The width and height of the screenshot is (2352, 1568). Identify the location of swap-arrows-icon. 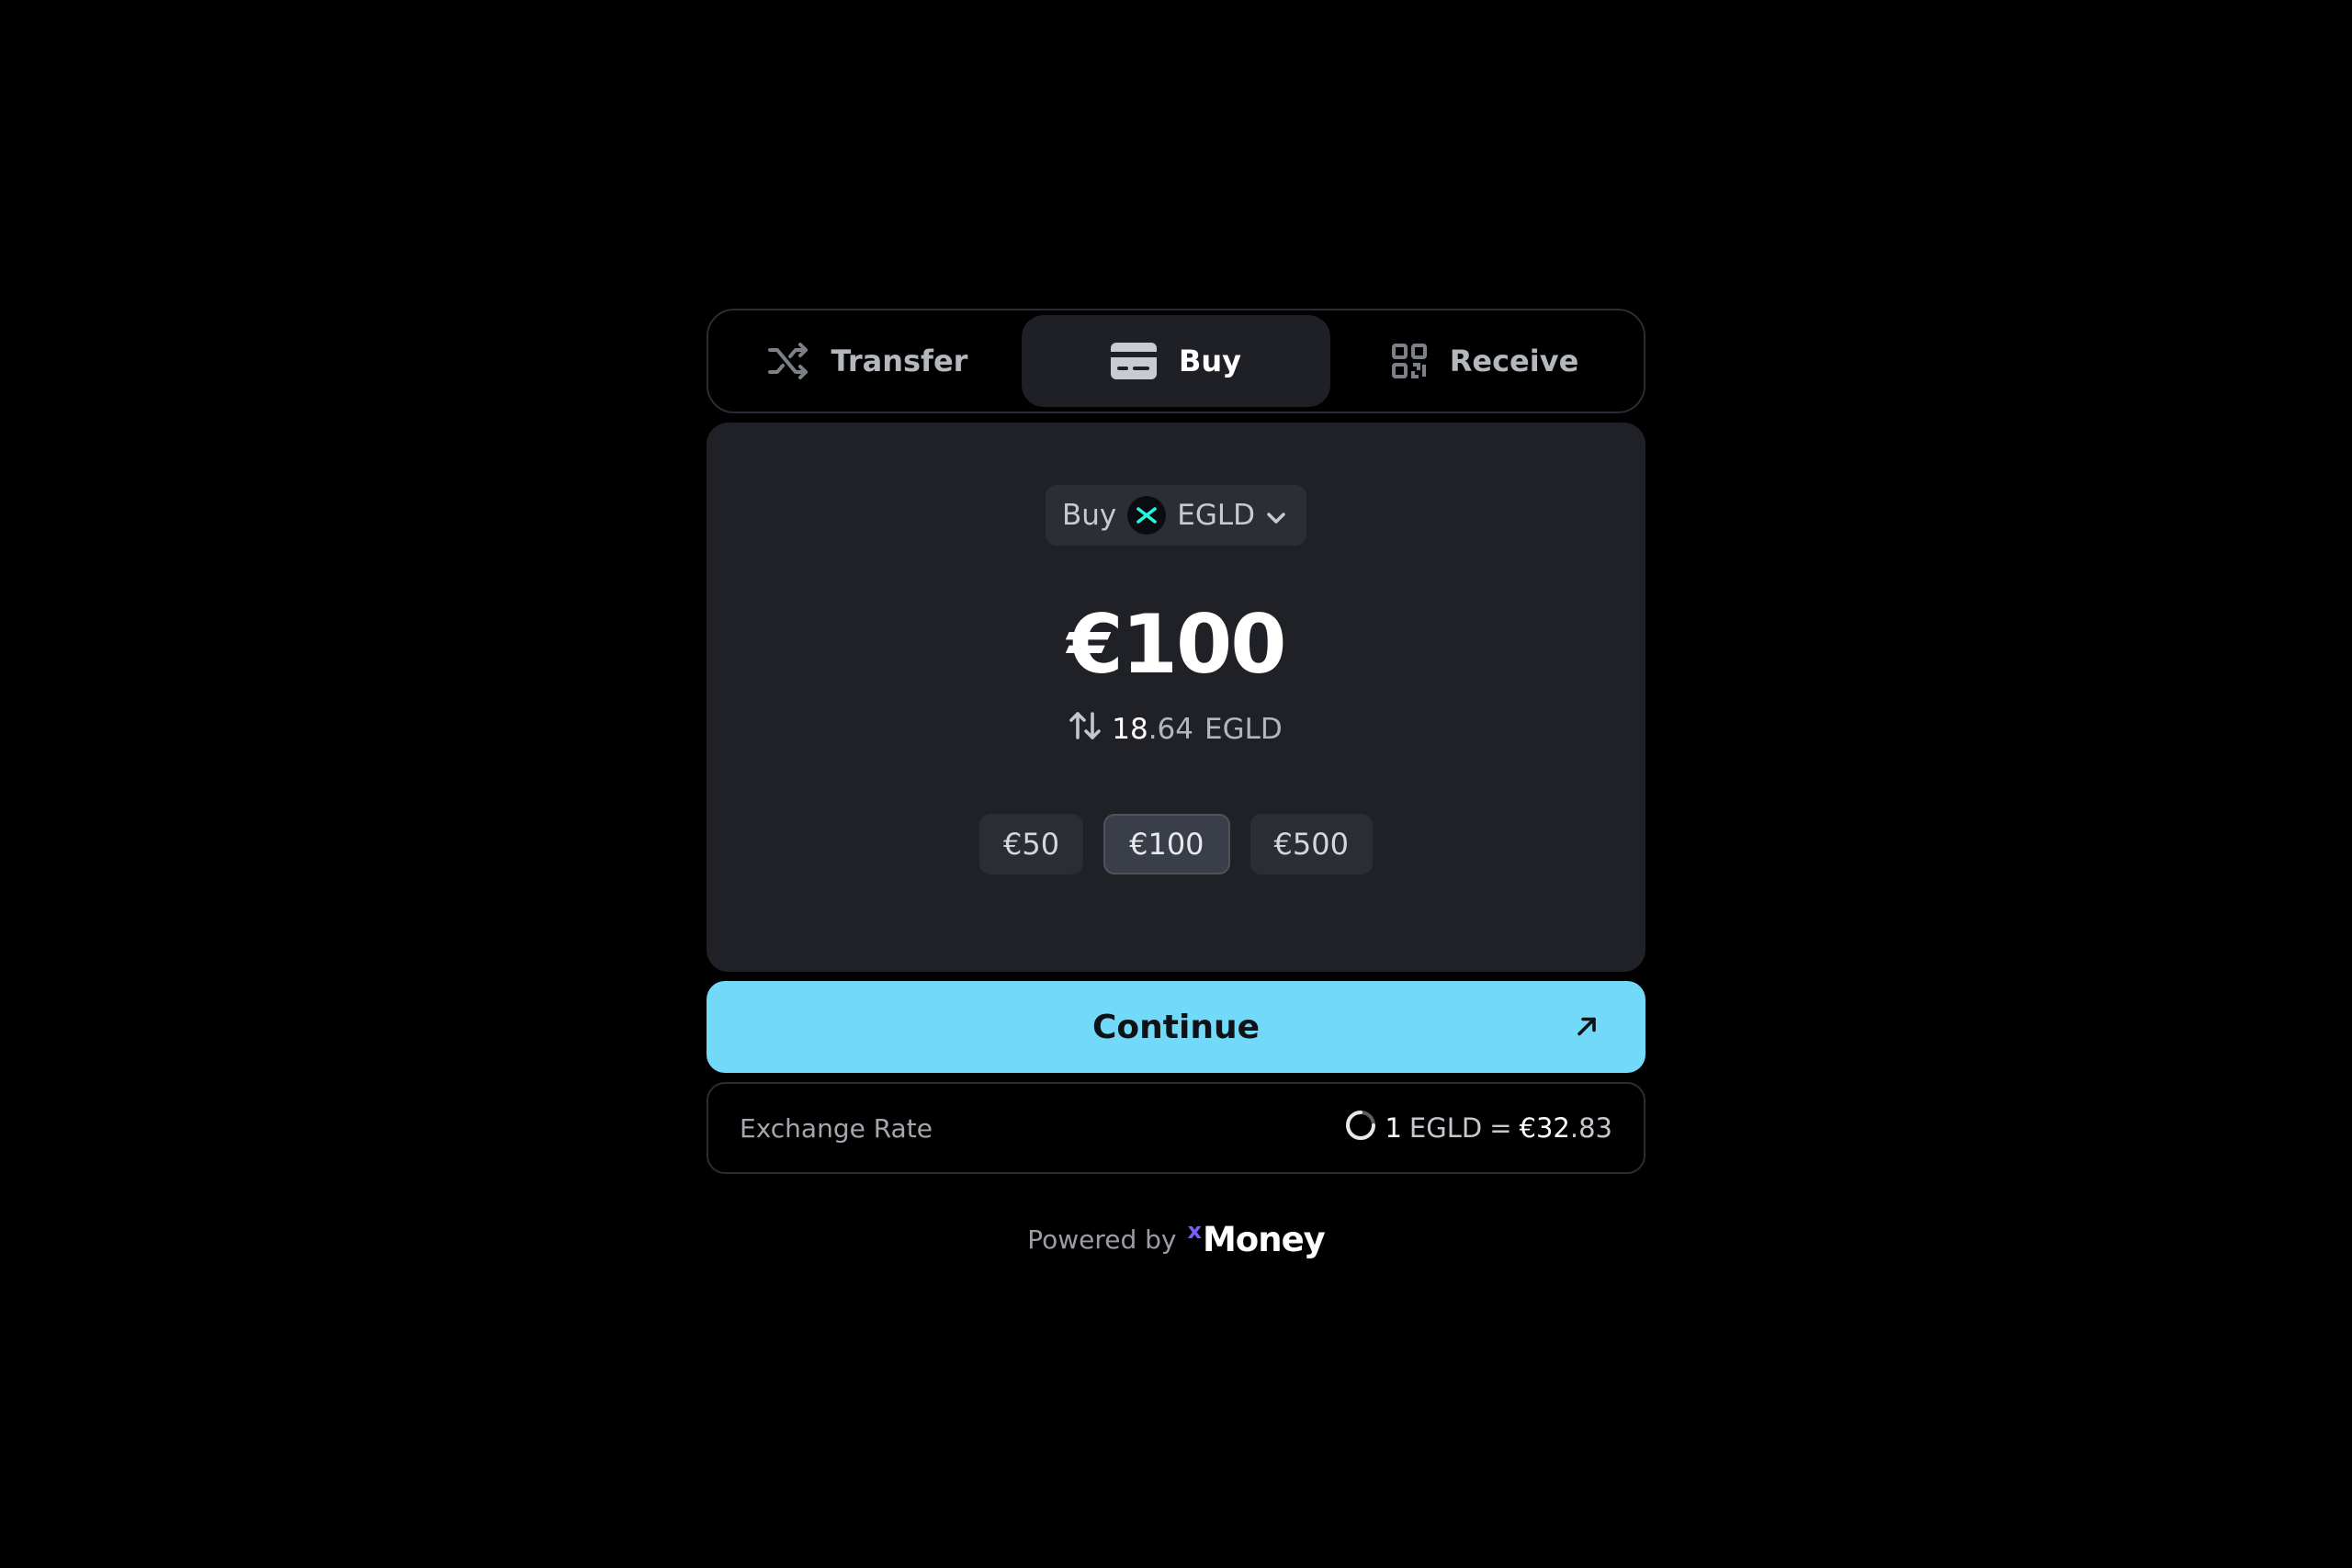
(1085, 730).